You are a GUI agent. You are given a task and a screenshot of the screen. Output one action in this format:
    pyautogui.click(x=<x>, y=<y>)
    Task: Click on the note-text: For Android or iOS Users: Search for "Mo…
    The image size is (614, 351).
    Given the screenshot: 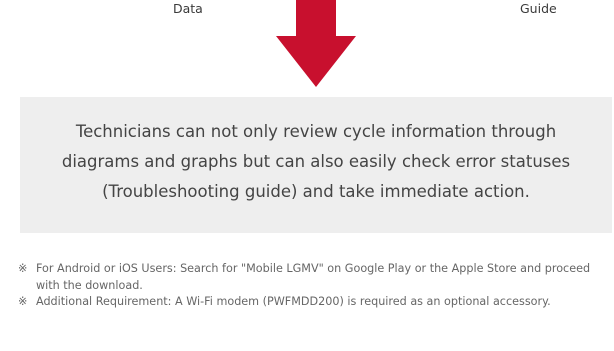 What is the action you would take?
    pyautogui.click(x=313, y=277)
    